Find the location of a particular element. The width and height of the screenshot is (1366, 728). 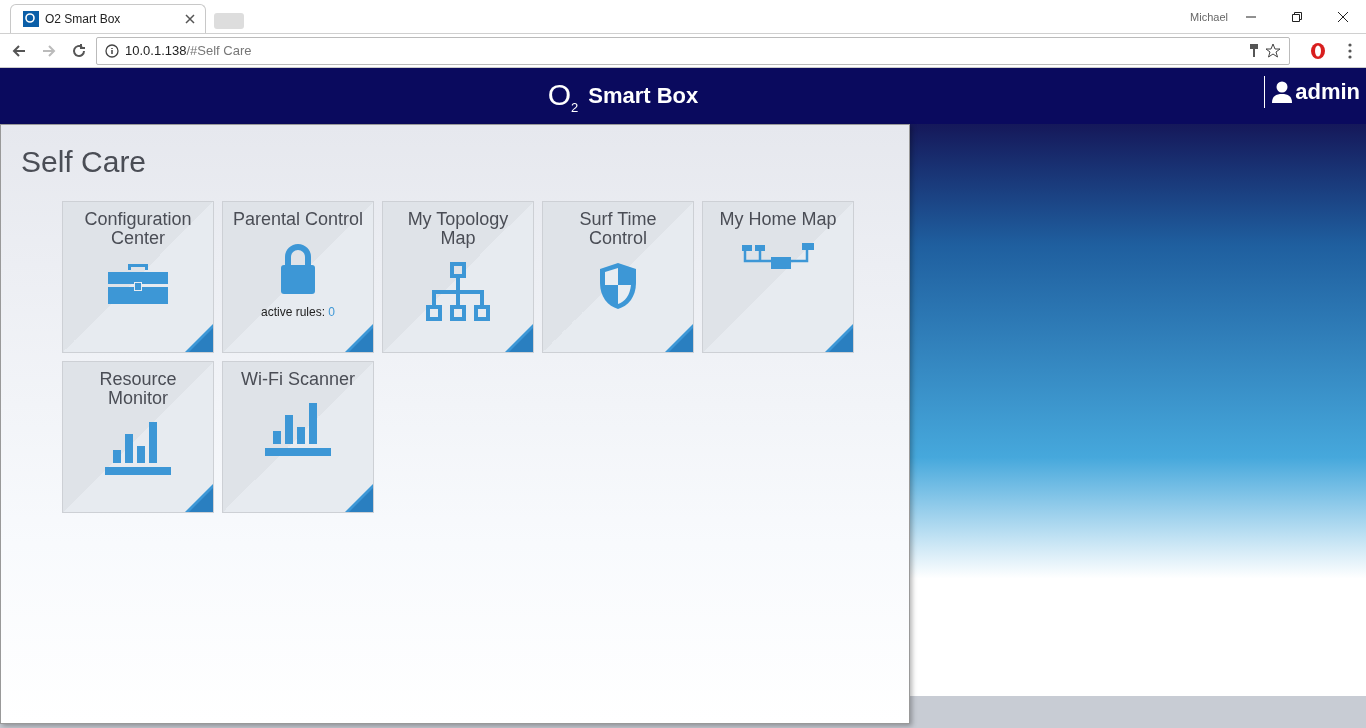

star-icon is located at coordinates (1273, 50).